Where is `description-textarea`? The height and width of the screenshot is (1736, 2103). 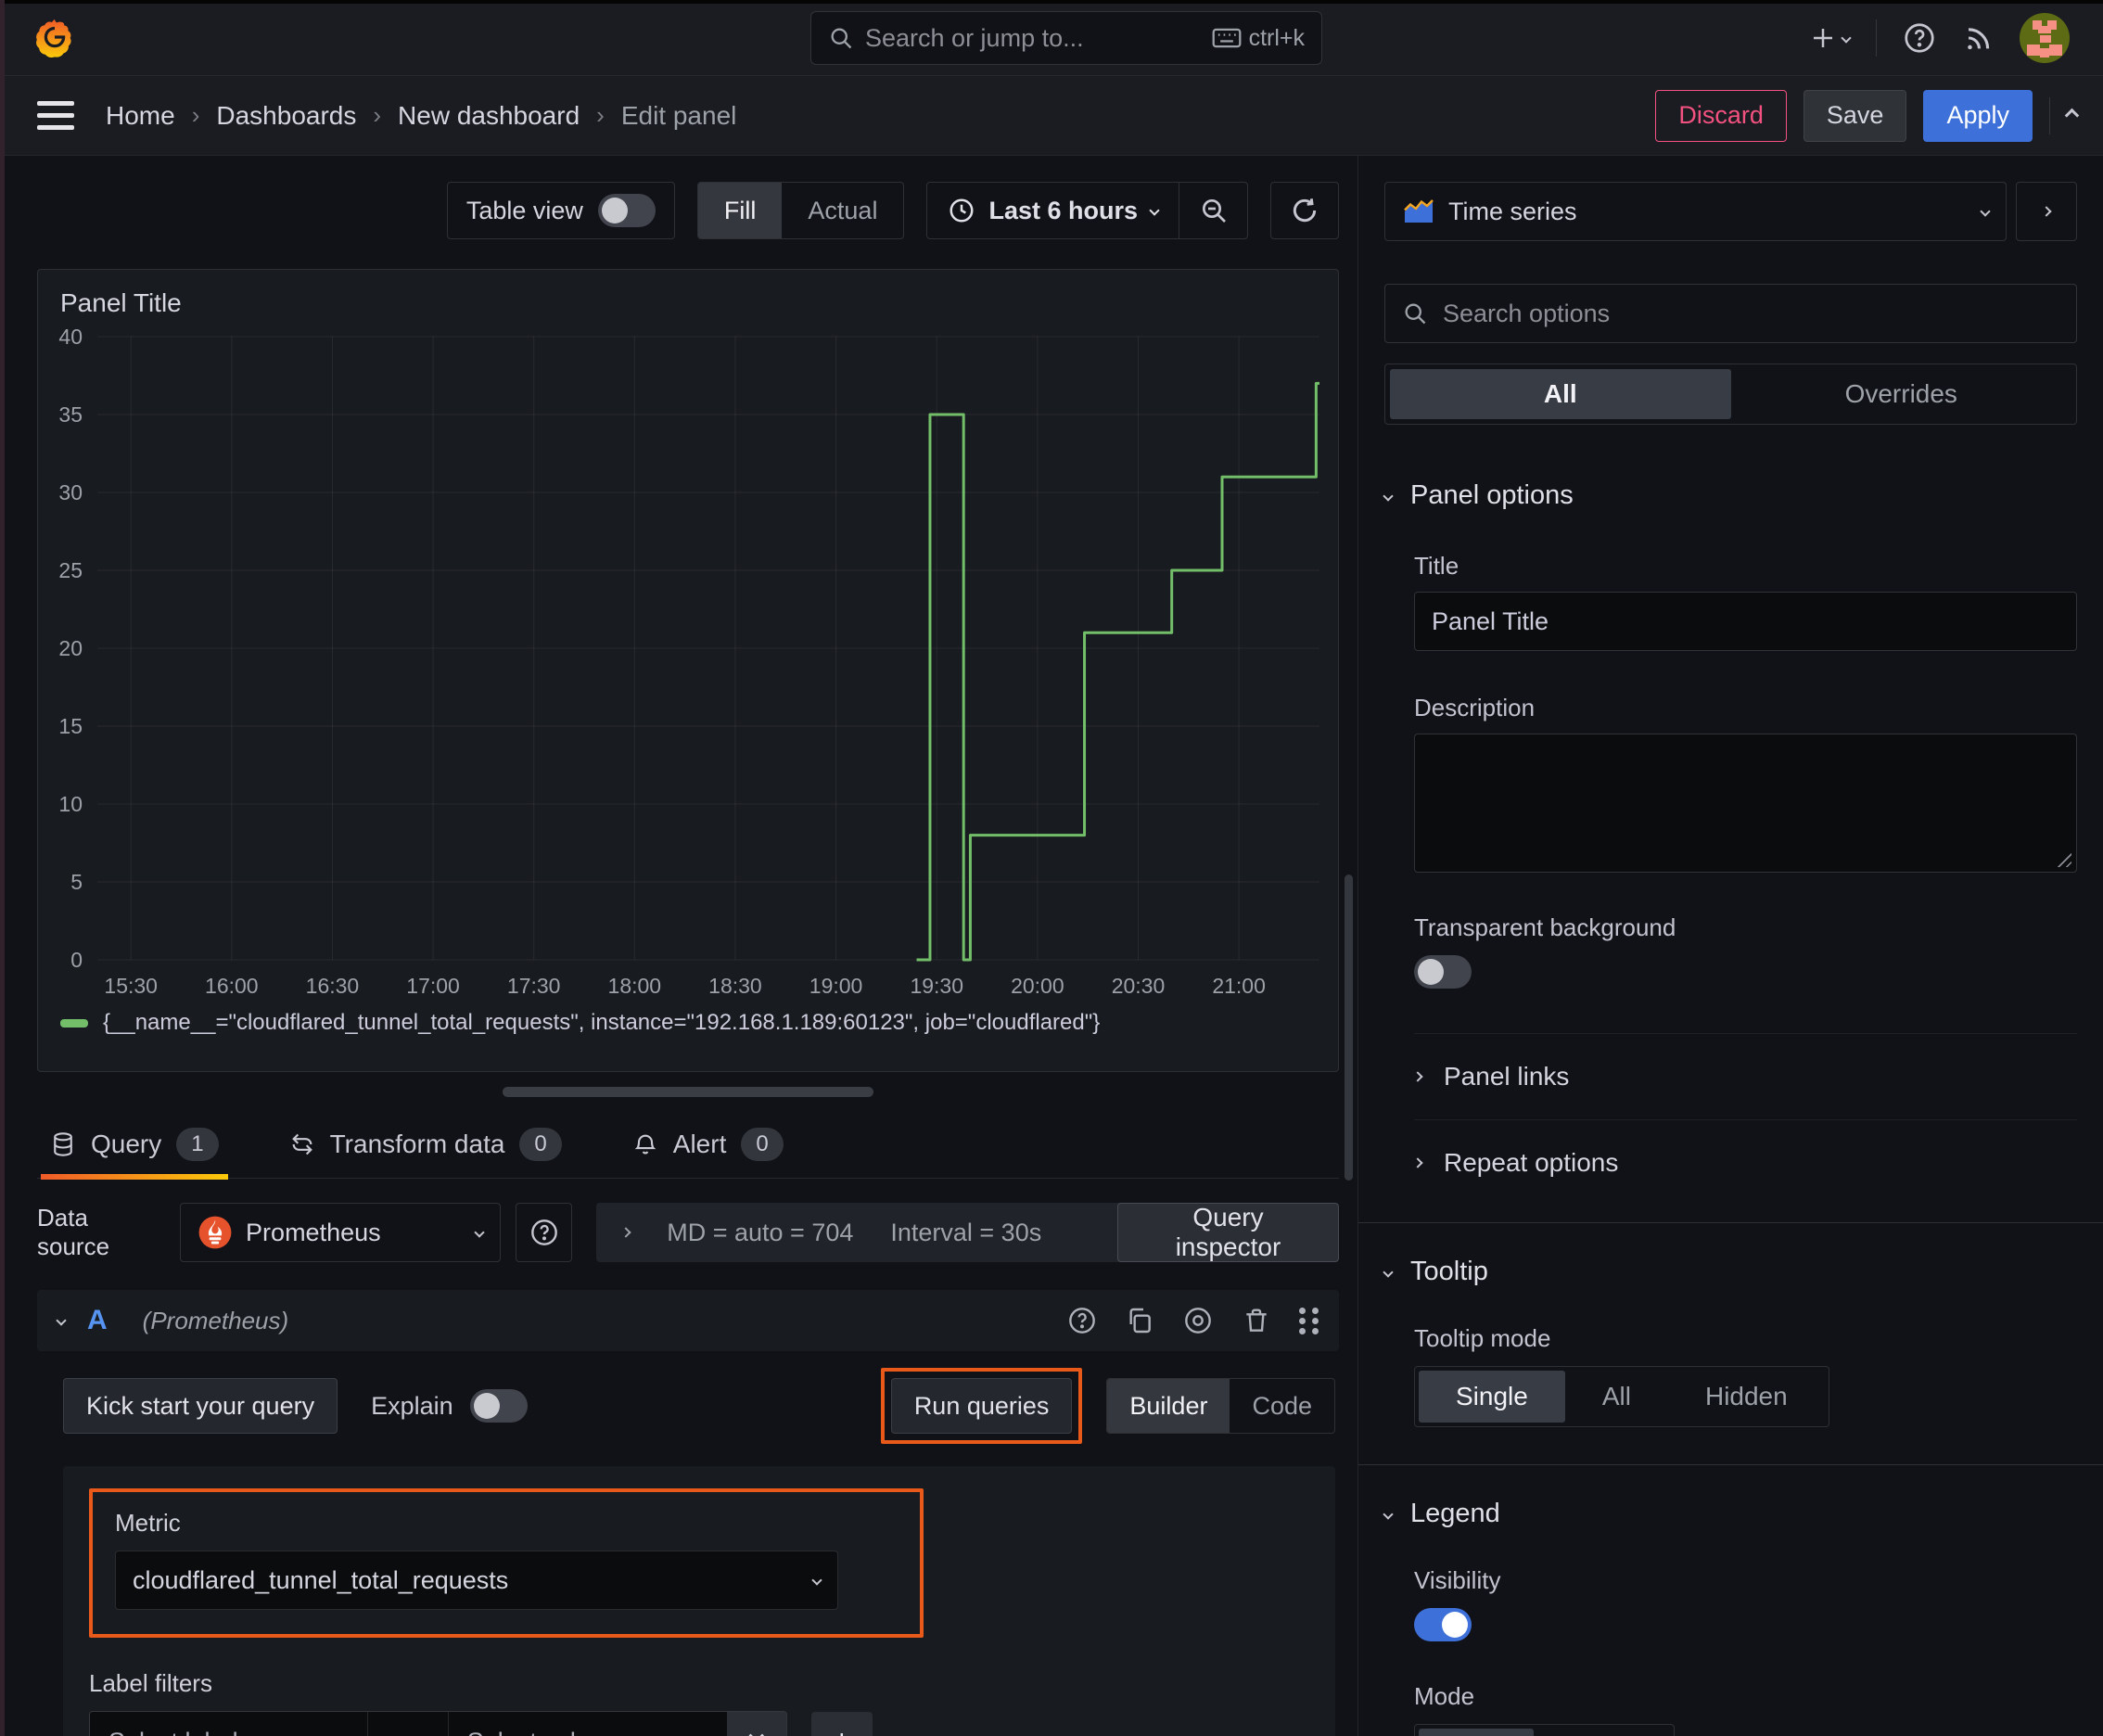 description-textarea is located at coordinates (1745, 803).